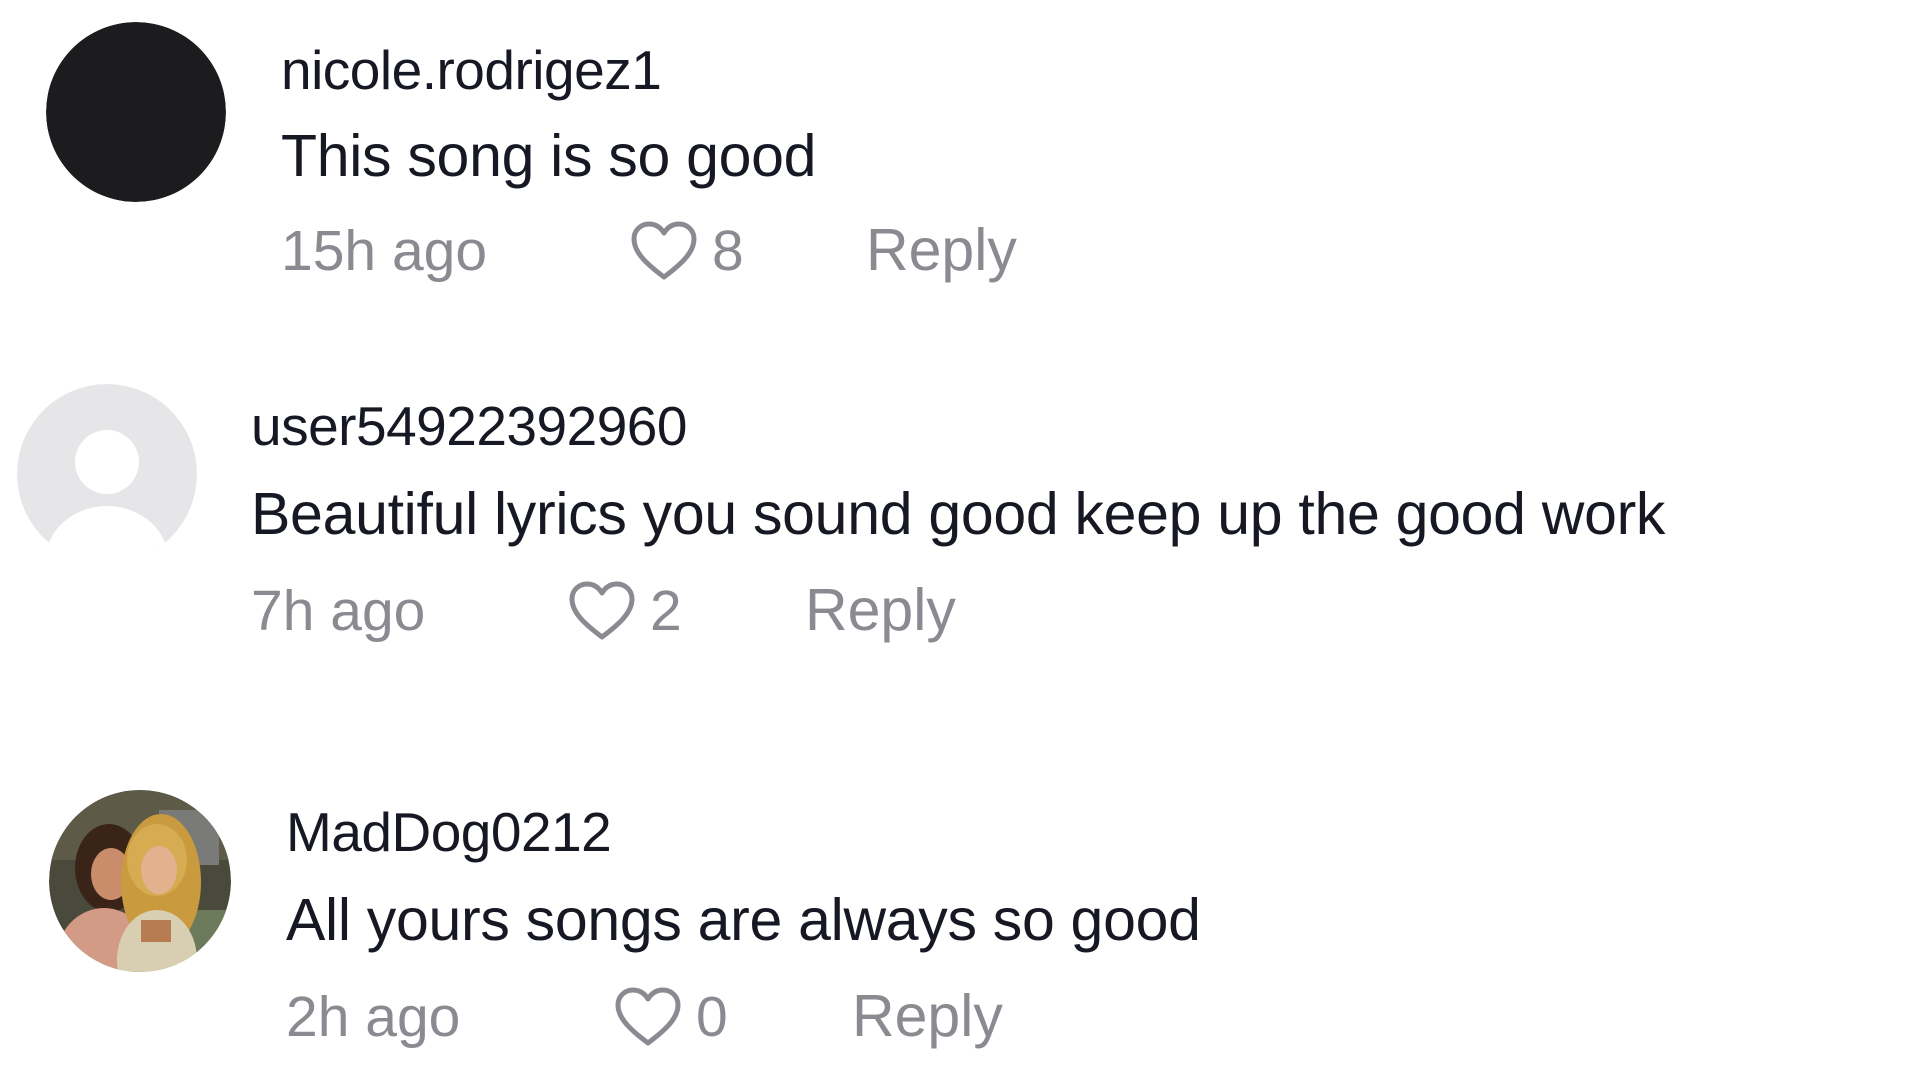  I want to click on like-count: 2, so click(666, 611).